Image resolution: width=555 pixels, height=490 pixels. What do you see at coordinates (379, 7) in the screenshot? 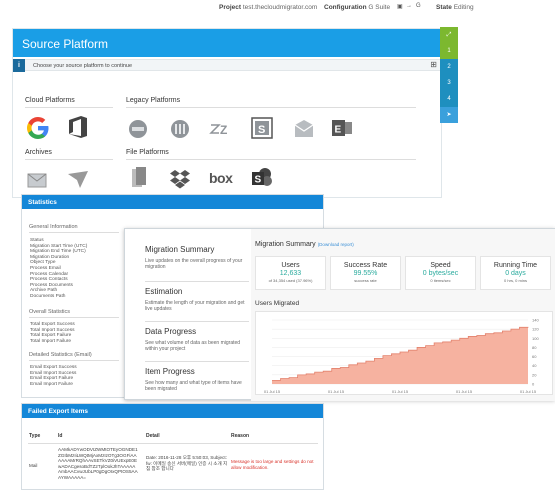
I see `configuration-value: G Suite` at bounding box center [379, 7].